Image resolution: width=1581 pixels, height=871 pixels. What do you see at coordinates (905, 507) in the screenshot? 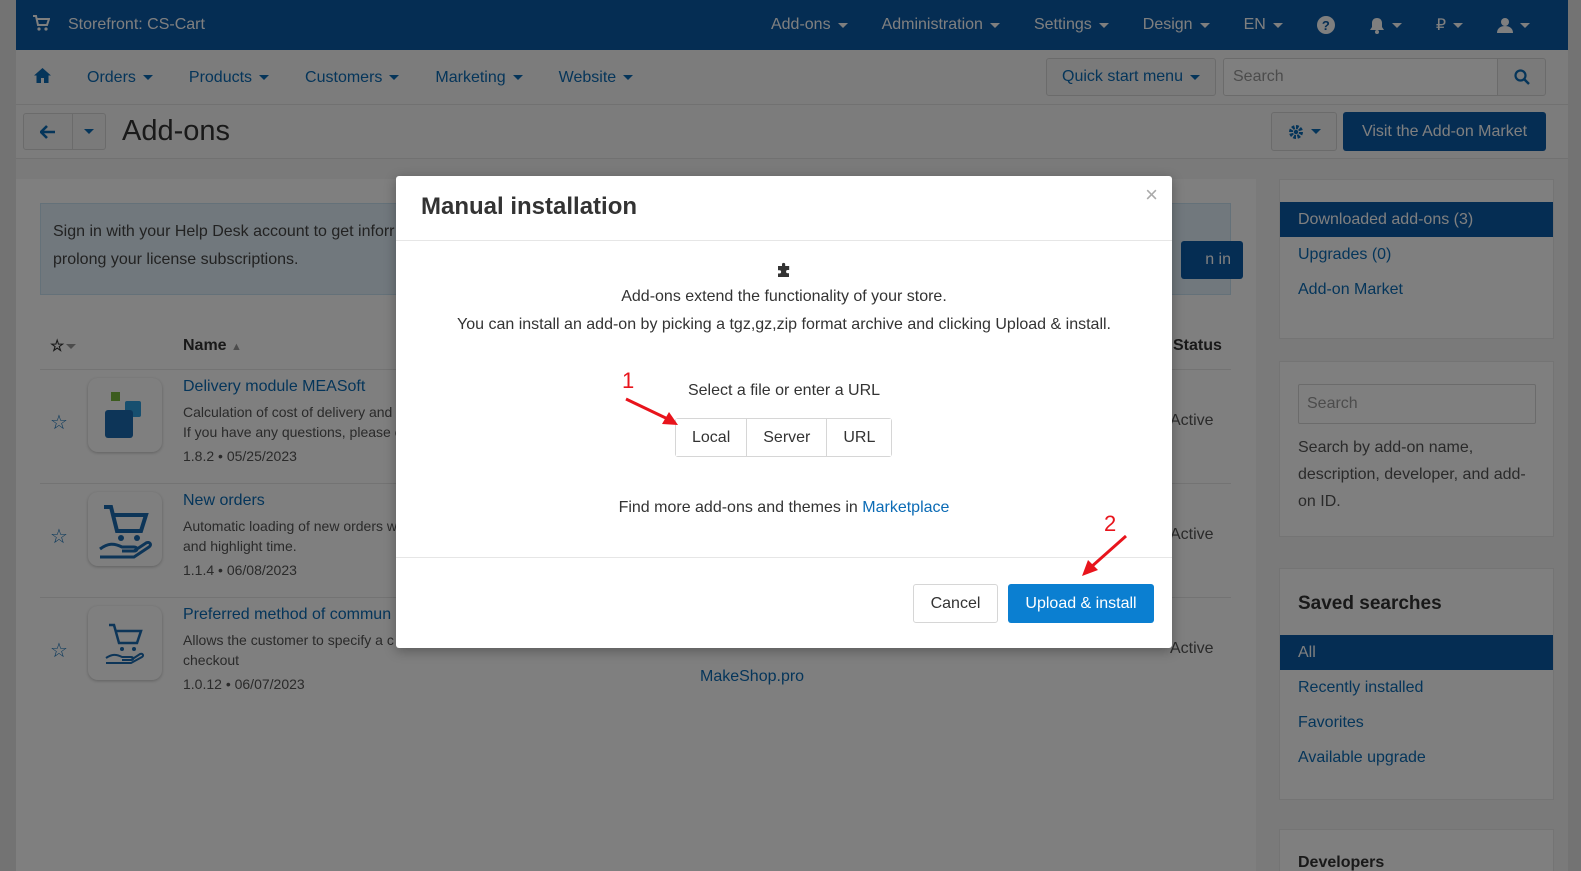
I see `marketplace-link: Marketplace` at bounding box center [905, 507].